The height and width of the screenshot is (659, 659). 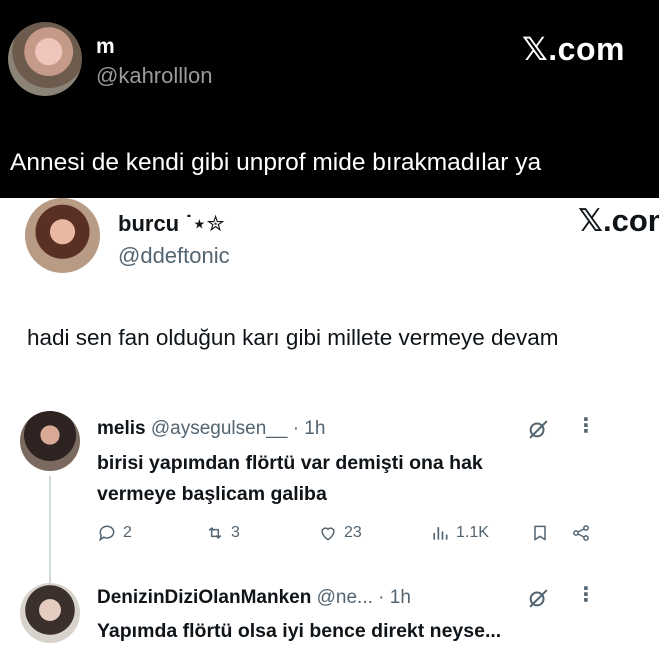 I want to click on bookmark-icon, so click(x=540, y=533).